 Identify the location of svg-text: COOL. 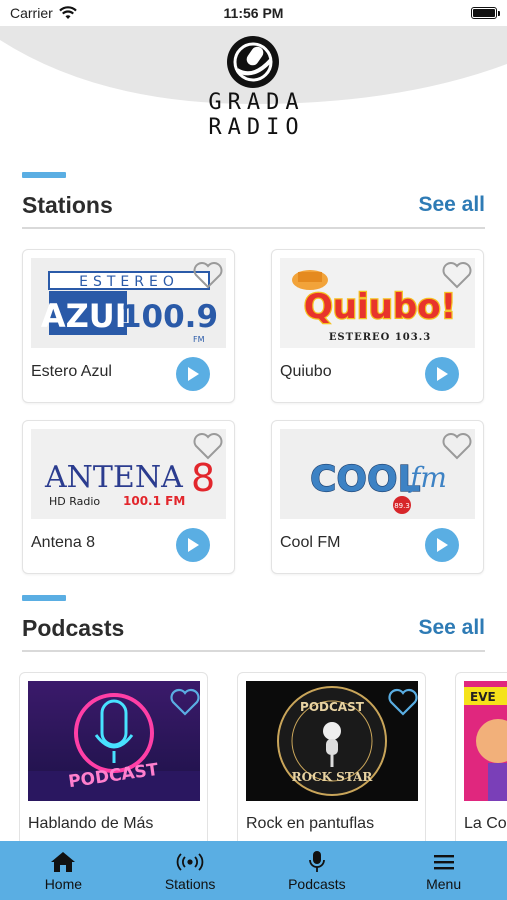
(365, 479).